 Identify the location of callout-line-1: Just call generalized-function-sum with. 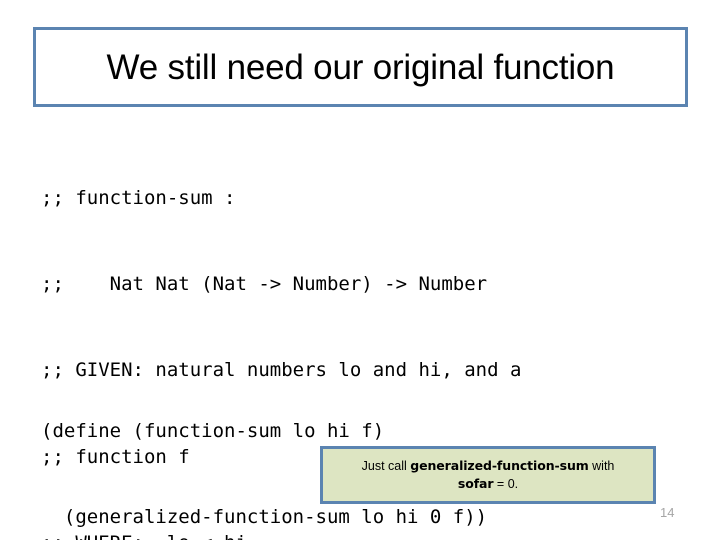
(488, 466).